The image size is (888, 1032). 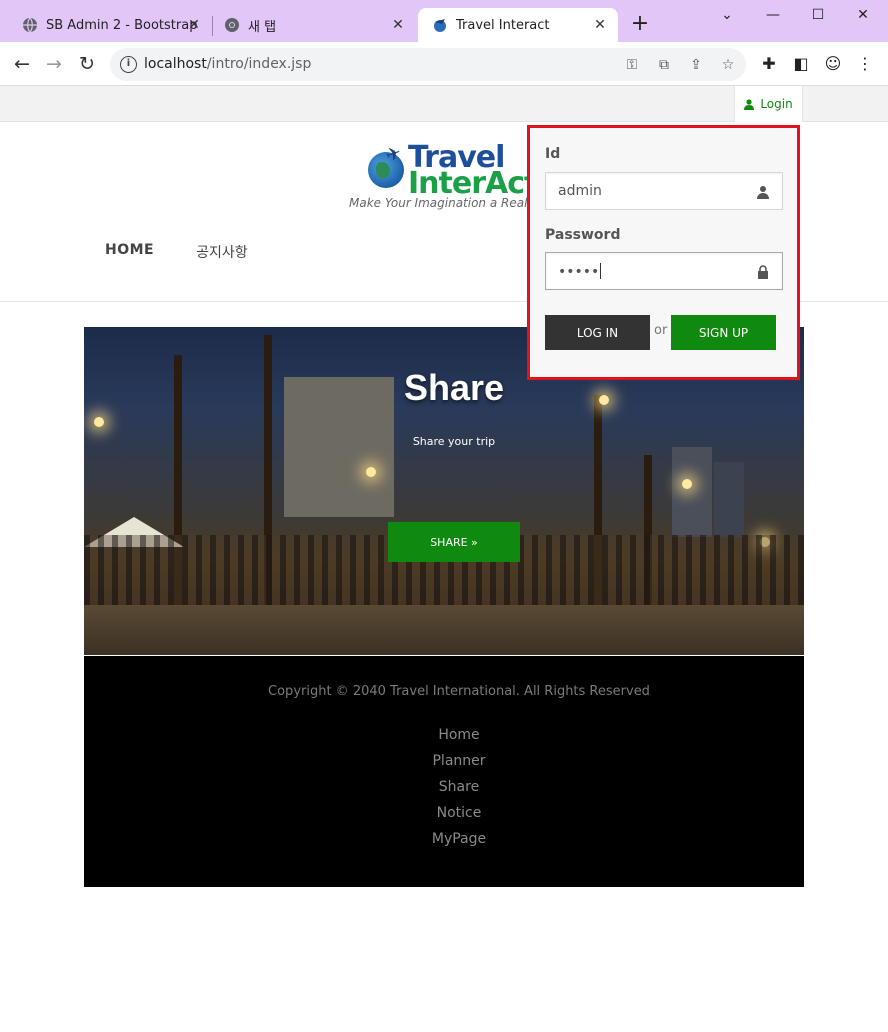 I want to click on login-link-label: Login, so click(x=776, y=104).